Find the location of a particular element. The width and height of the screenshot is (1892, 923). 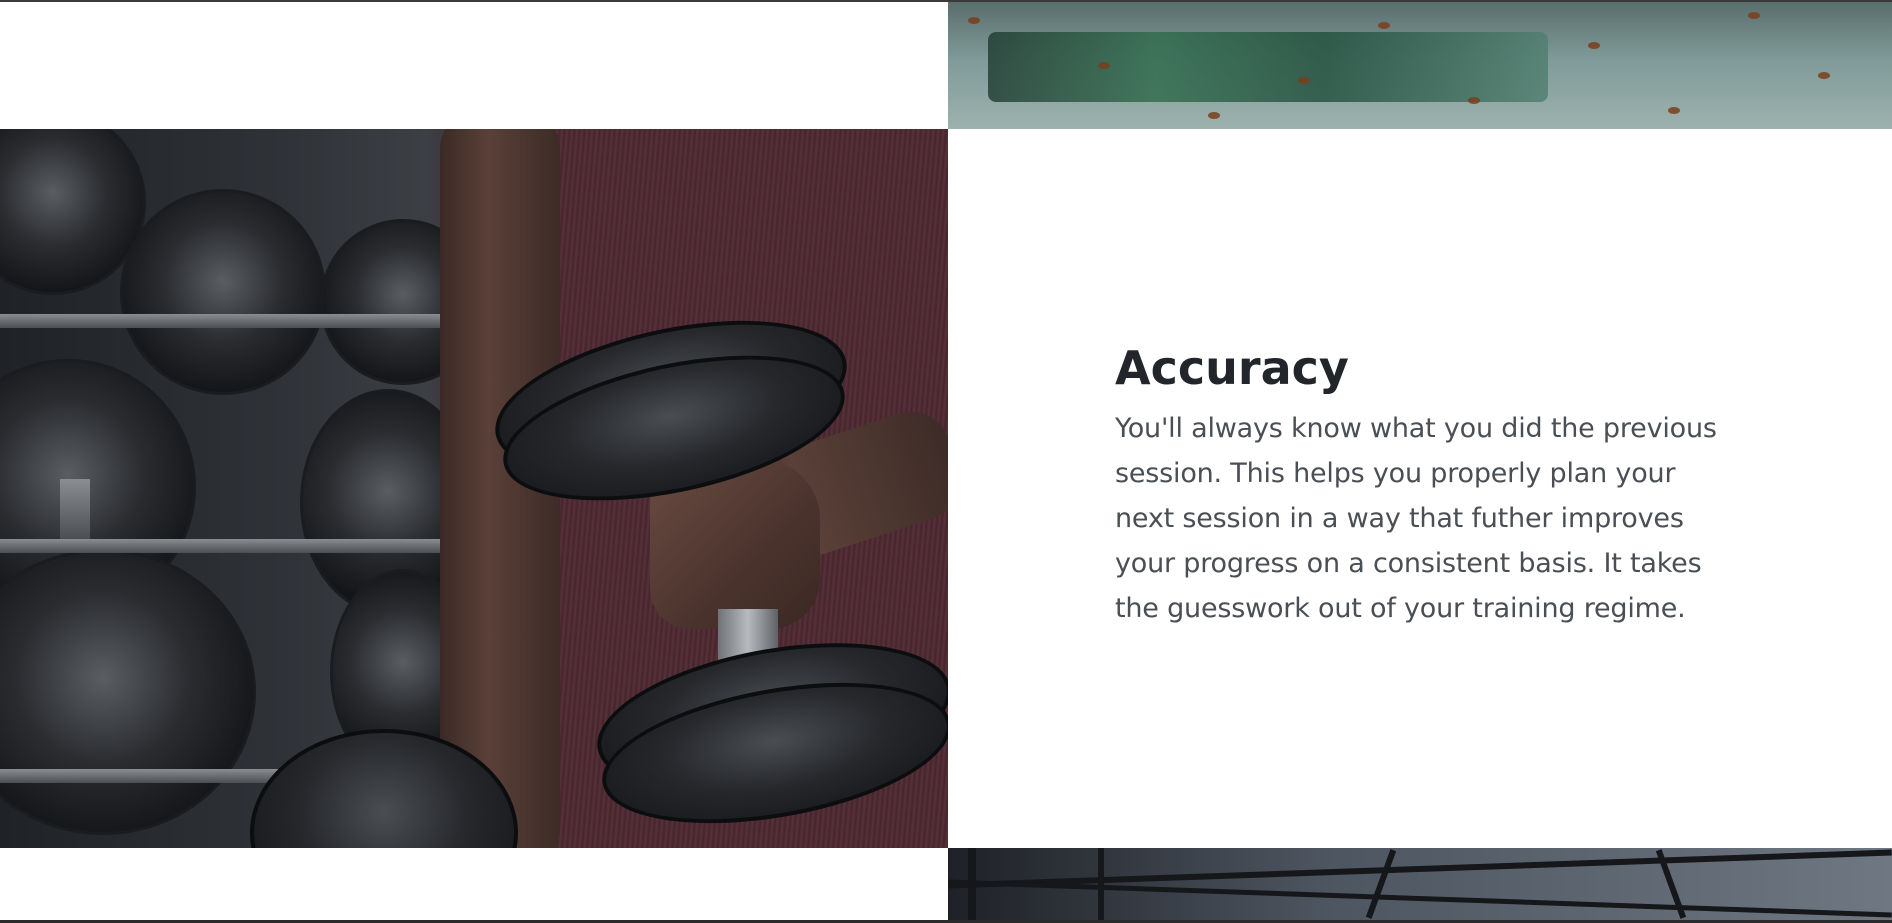

puddle-image is located at coordinates (1420, 65).